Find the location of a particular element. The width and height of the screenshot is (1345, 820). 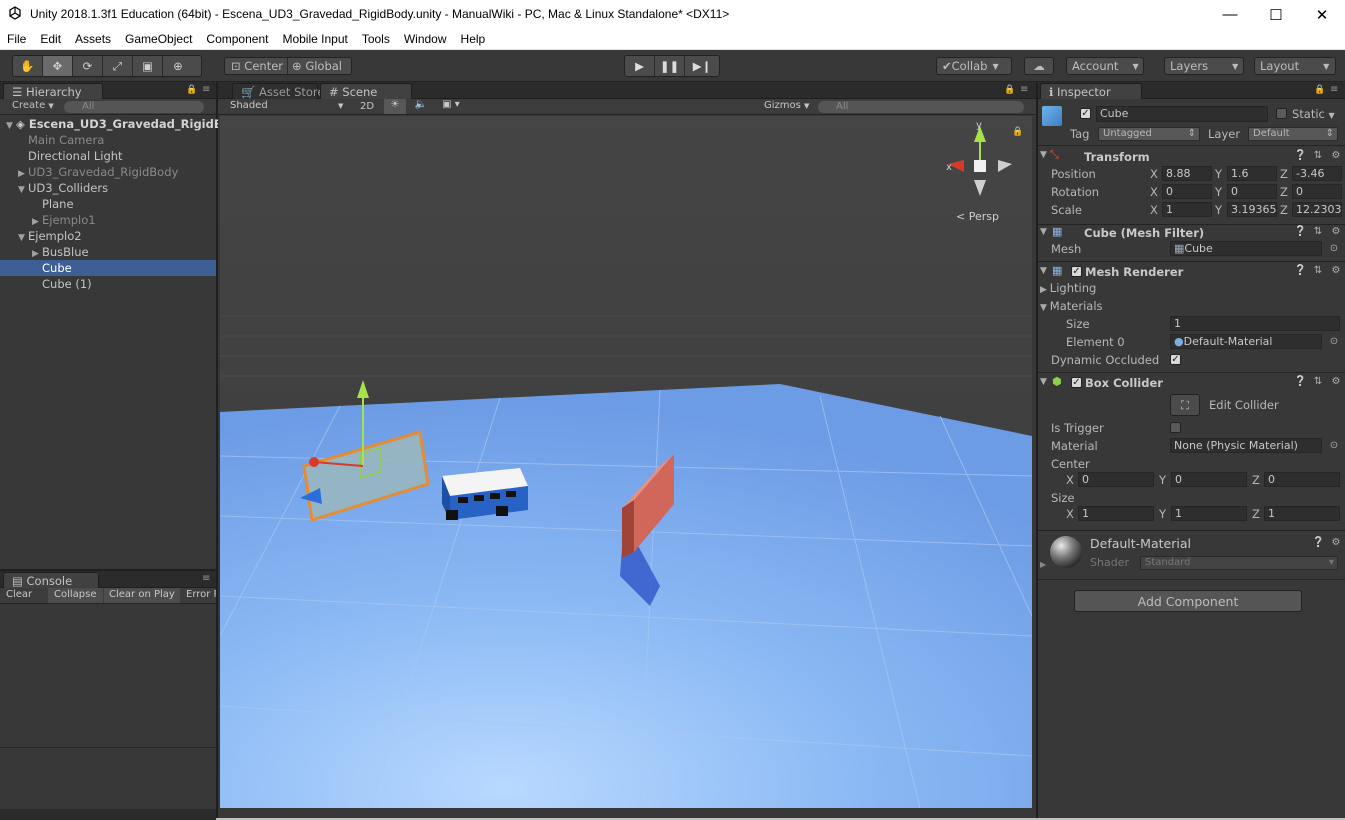

2d-toggle: 2D is located at coordinates (367, 106).